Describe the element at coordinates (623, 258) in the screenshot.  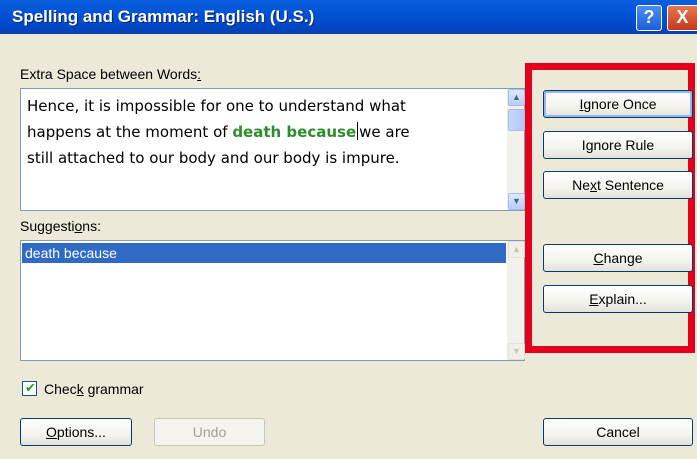
I see `change-label: hange` at that location.